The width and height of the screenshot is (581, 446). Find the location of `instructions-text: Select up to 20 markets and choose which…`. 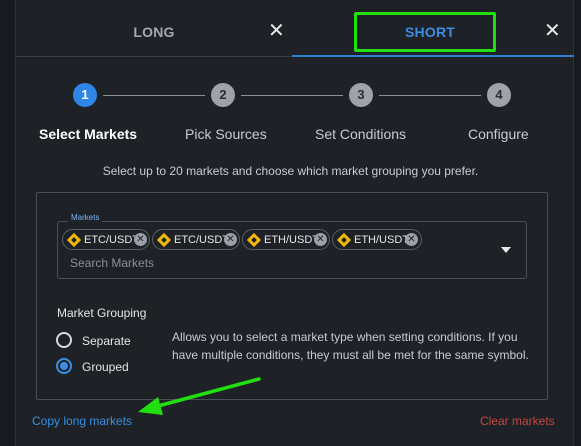

instructions-text: Select up to 20 markets and choose which… is located at coordinates (290, 171).